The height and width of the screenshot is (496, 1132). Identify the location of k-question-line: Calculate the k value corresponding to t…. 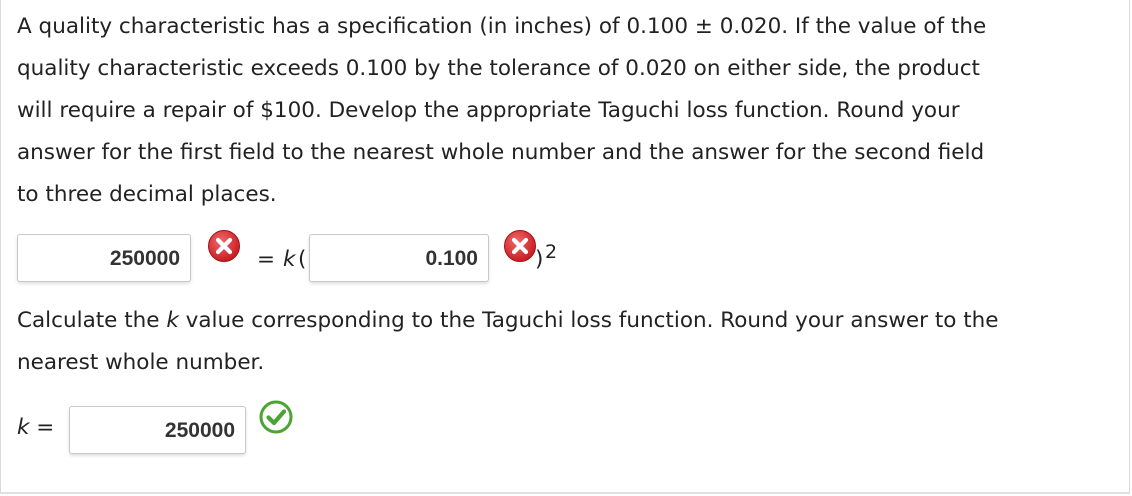
(571, 321).